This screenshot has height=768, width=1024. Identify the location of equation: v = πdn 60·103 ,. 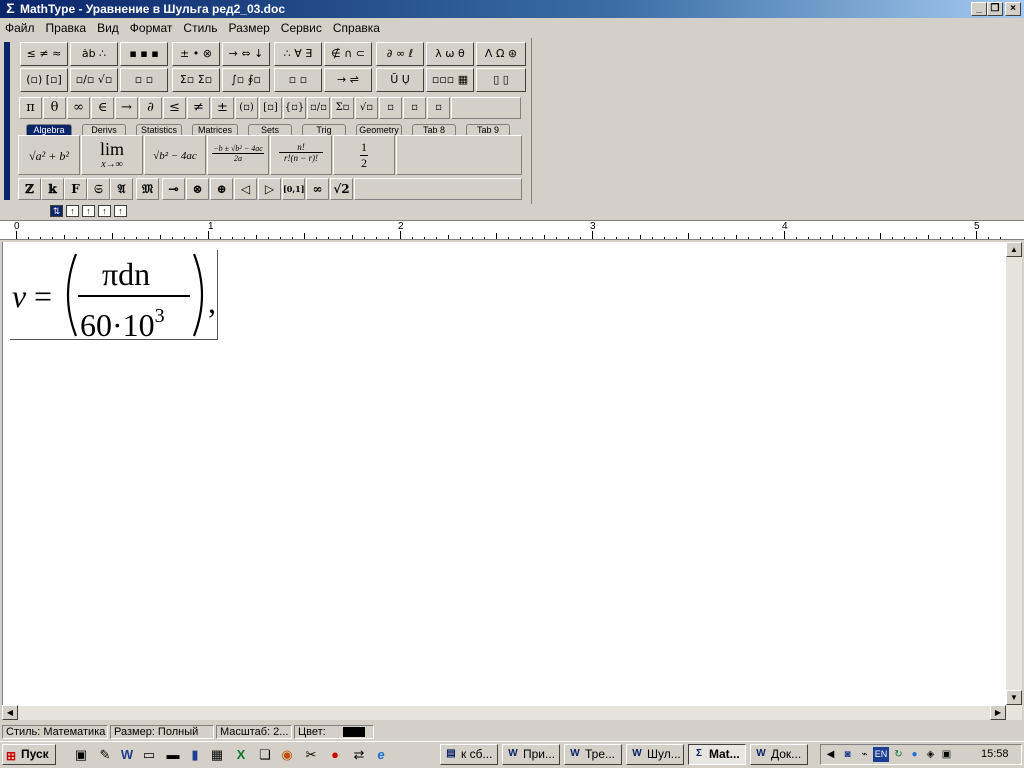
(114, 295).